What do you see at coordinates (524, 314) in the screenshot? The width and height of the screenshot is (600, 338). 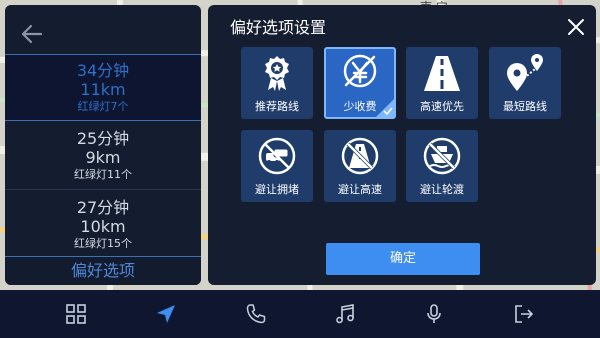 I see `exit-icon` at bounding box center [524, 314].